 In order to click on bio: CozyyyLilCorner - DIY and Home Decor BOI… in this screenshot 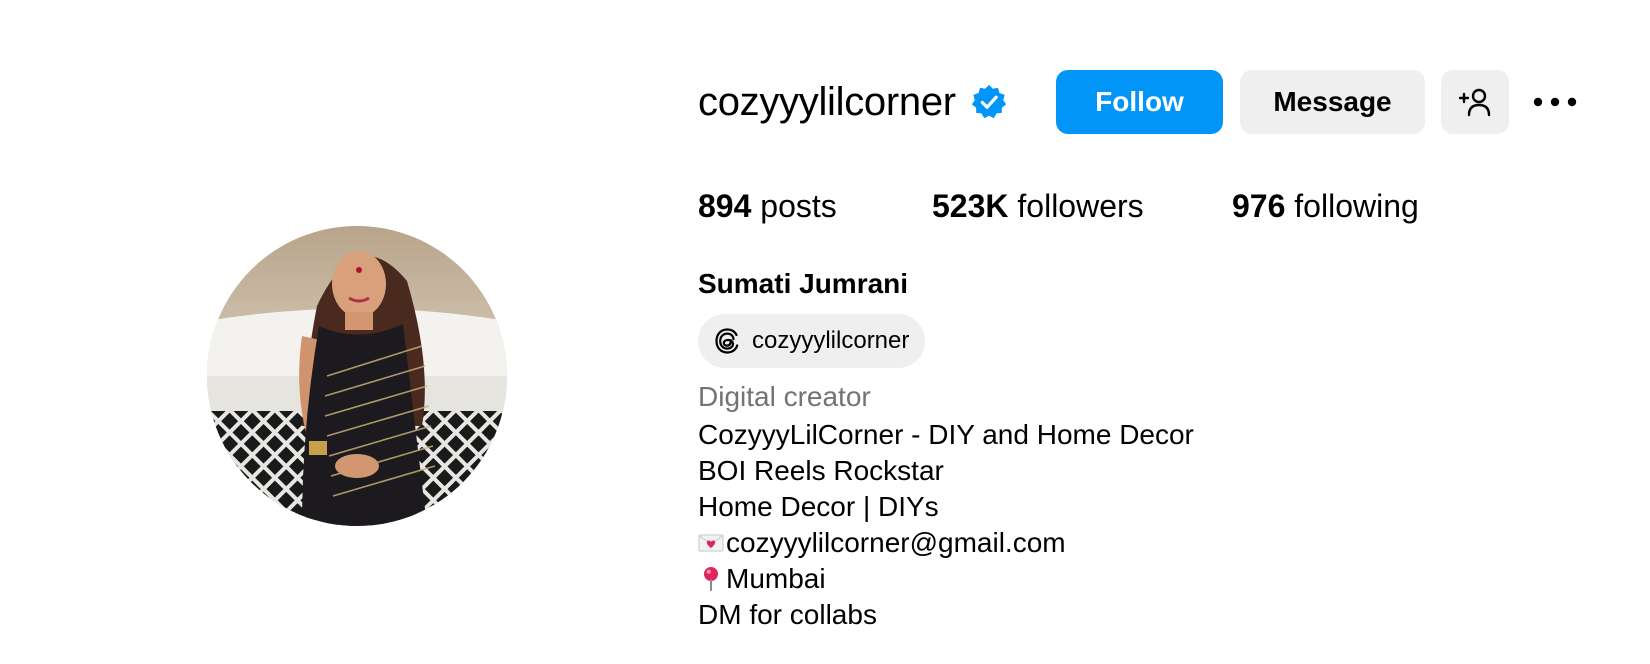, I will do `click(946, 525)`.